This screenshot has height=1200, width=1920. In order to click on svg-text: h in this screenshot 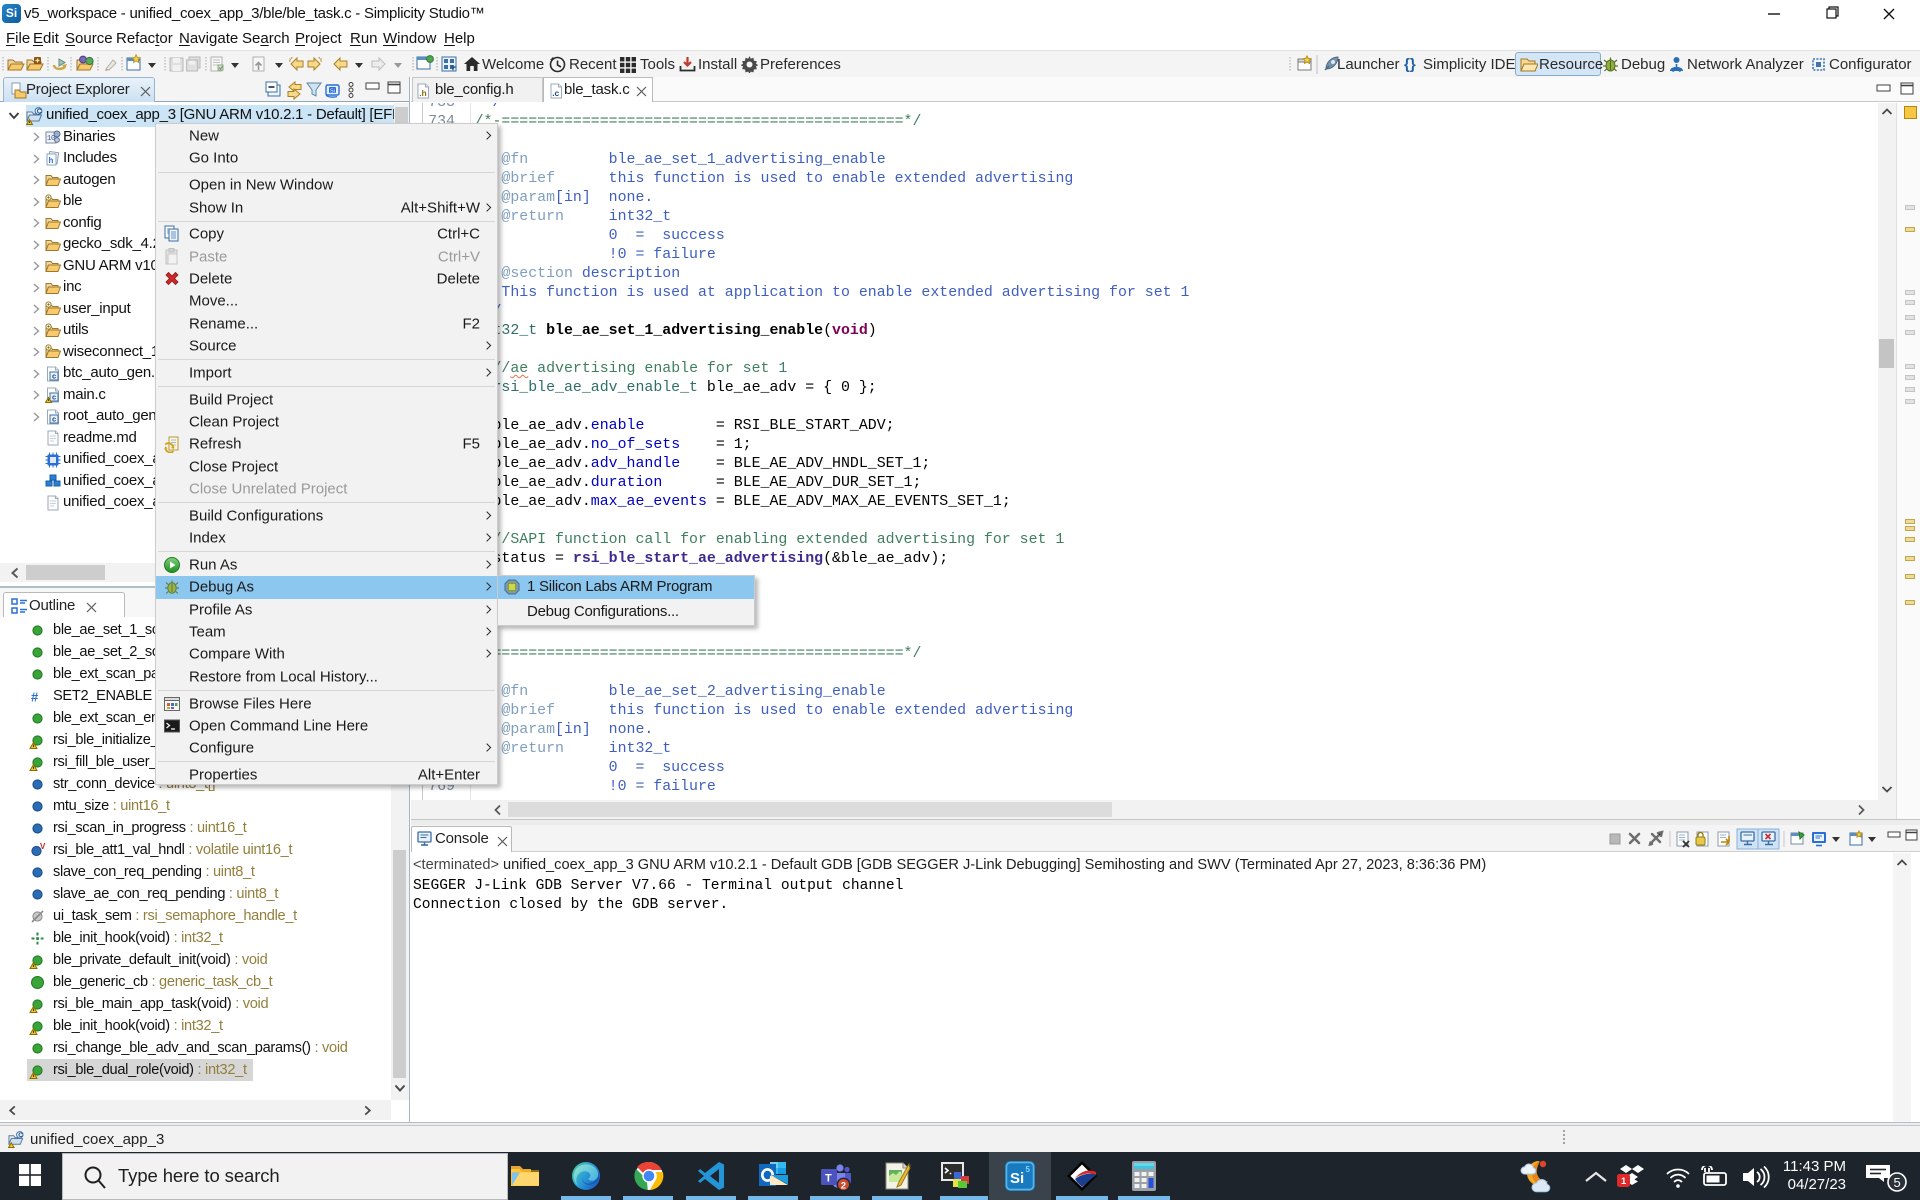, I will do `click(51, 160)`.